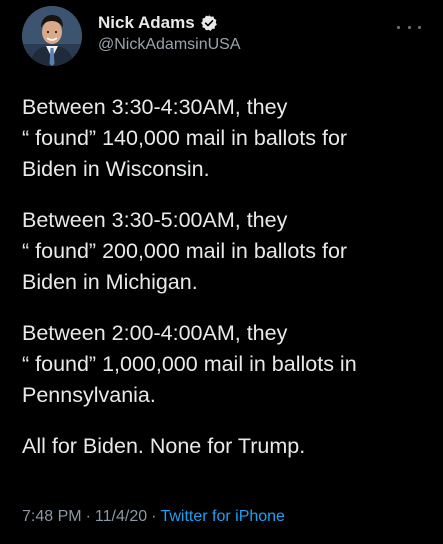 The image size is (443, 544). What do you see at coordinates (209, 23) in the screenshot?
I see `verified-badge-icon` at bounding box center [209, 23].